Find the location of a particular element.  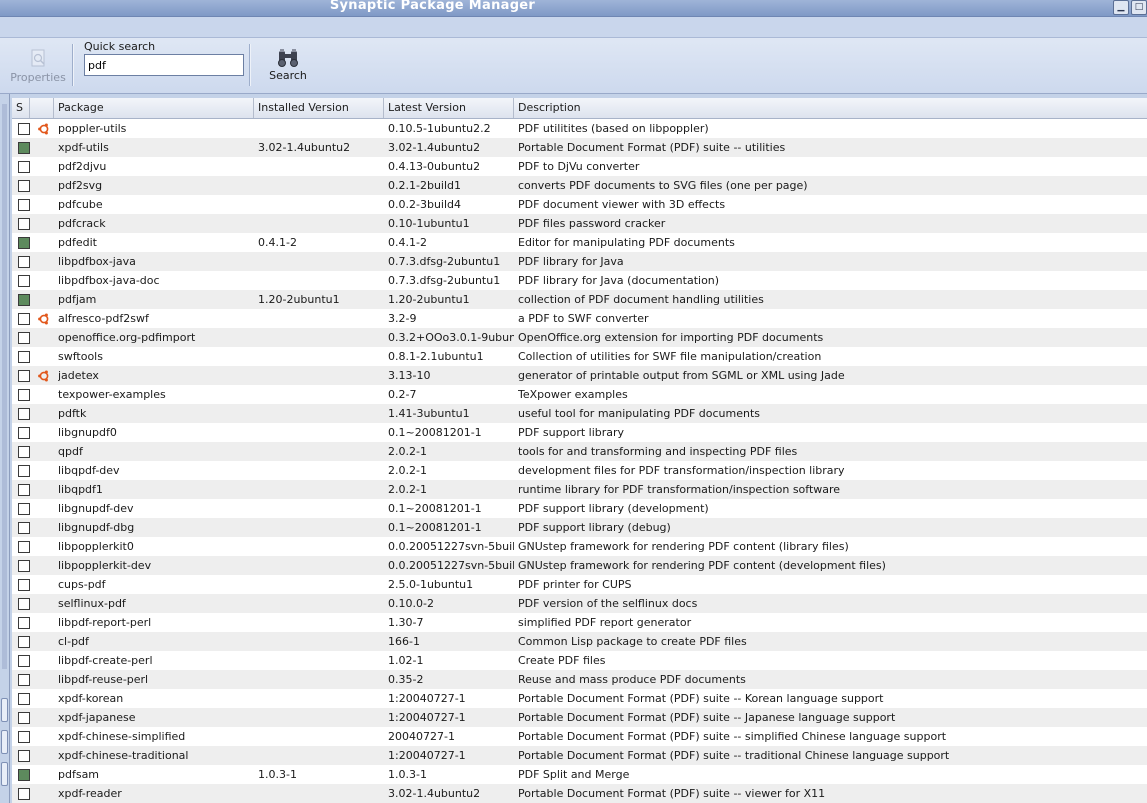

package-name: xpdf-korean is located at coordinates (91, 698).